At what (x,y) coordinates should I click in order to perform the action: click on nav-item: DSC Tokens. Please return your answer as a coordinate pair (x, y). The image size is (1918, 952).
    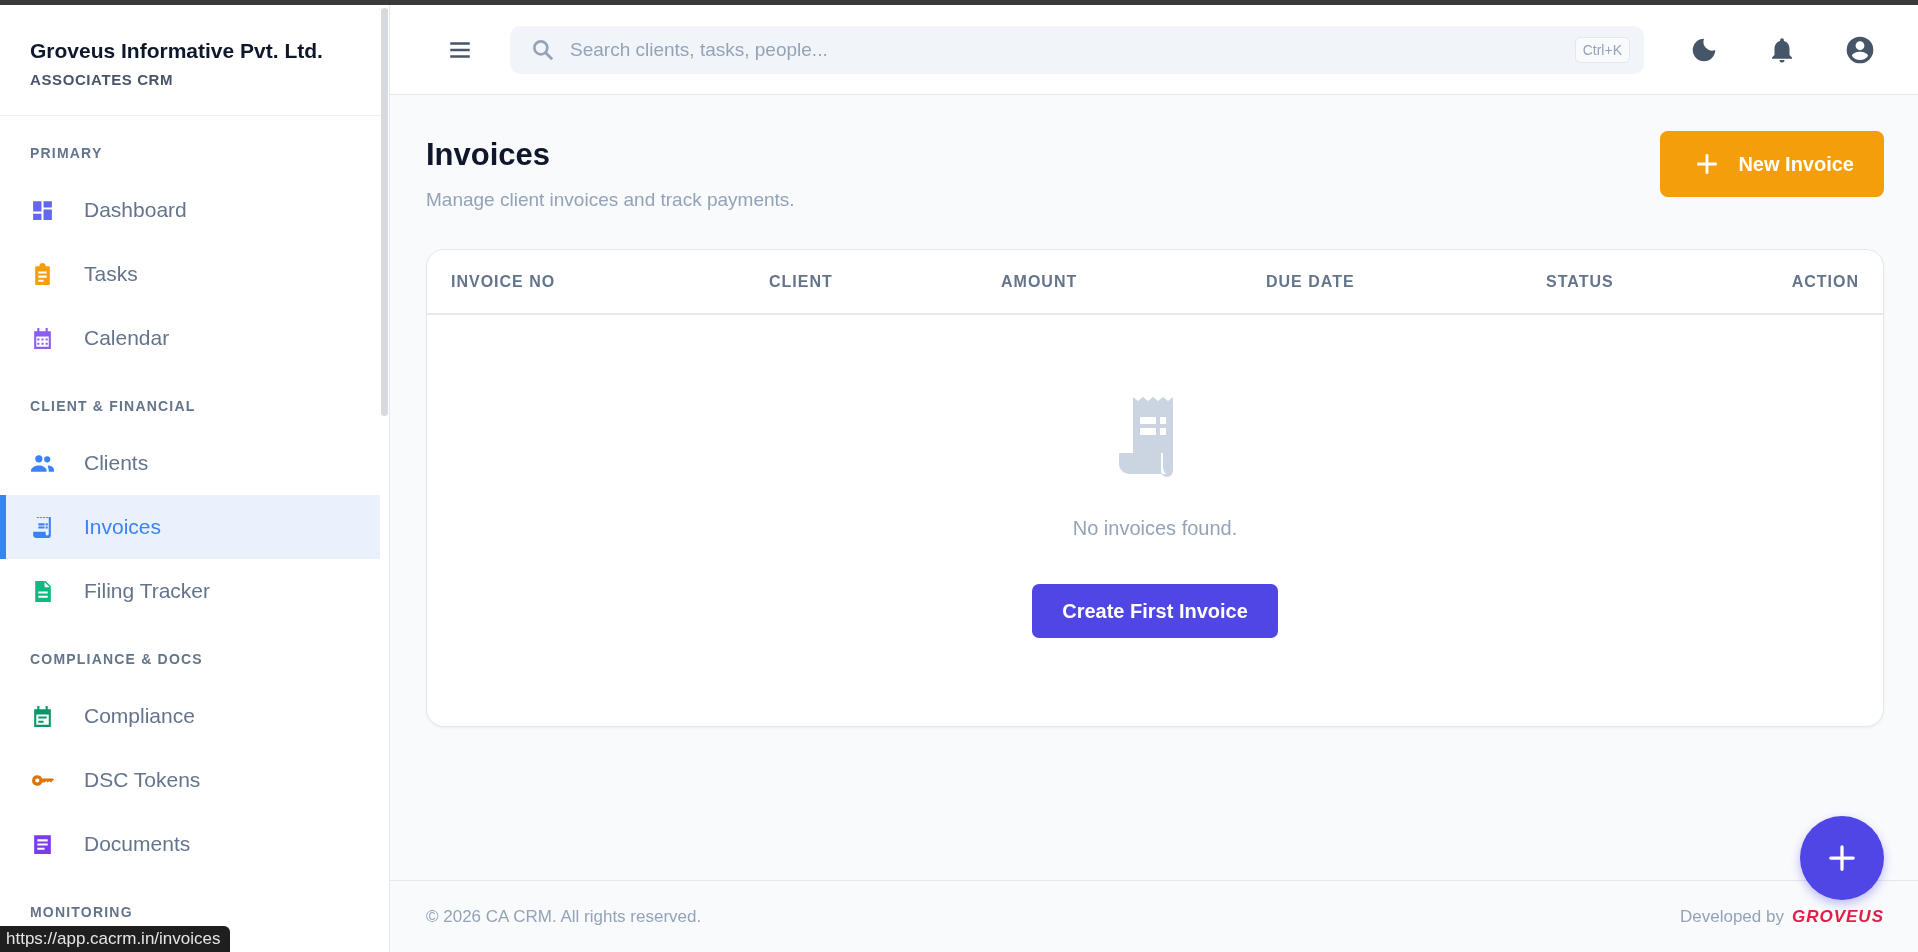
    Looking at the image, I should click on (190, 780).